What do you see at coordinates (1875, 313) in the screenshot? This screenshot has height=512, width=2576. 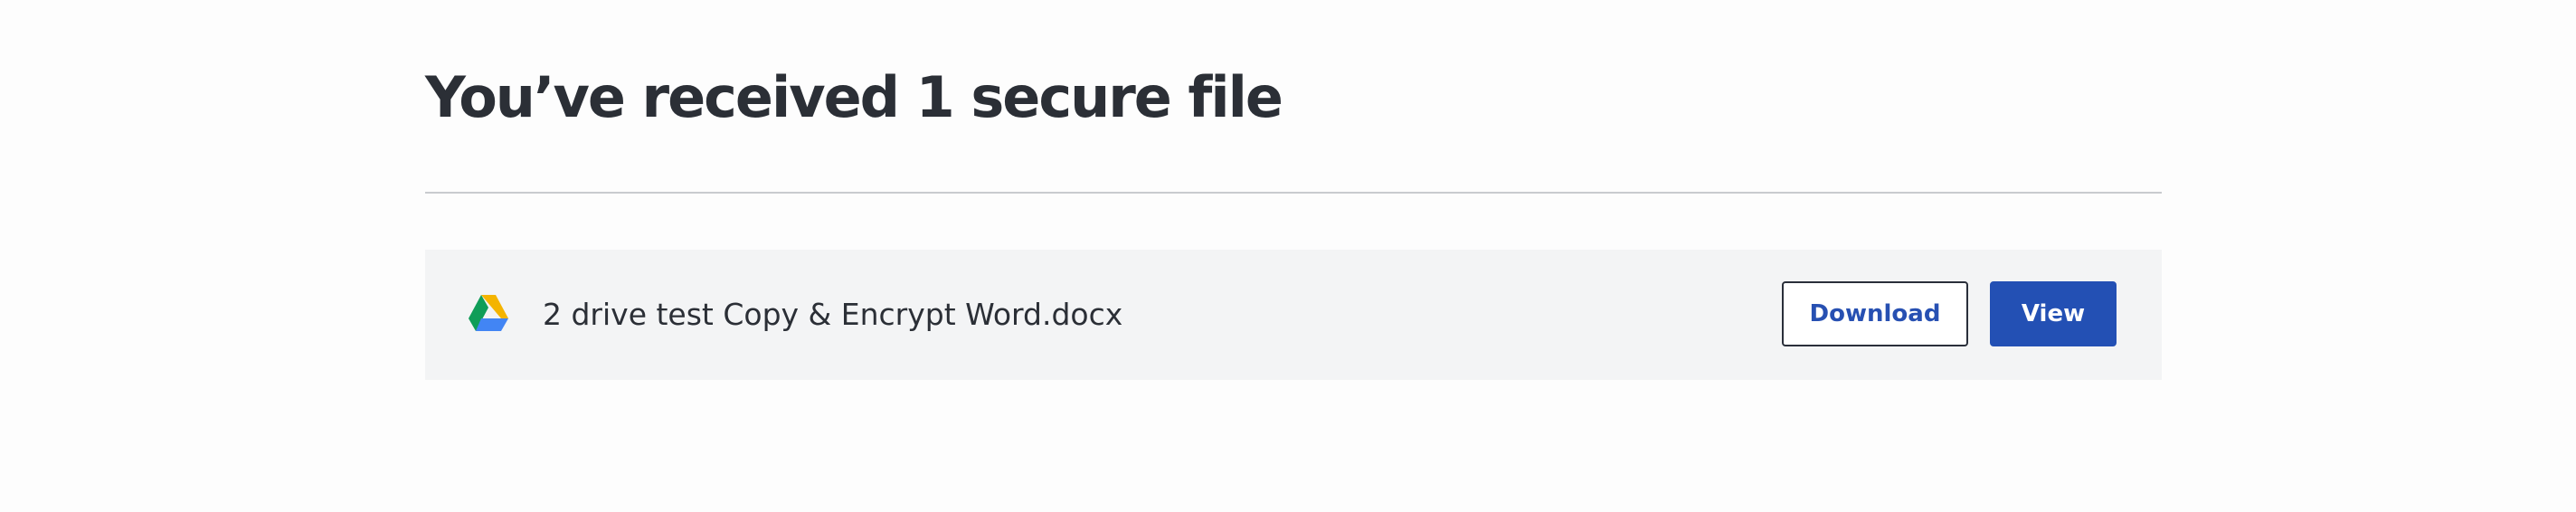 I see `download-button: Download` at bounding box center [1875, 313].